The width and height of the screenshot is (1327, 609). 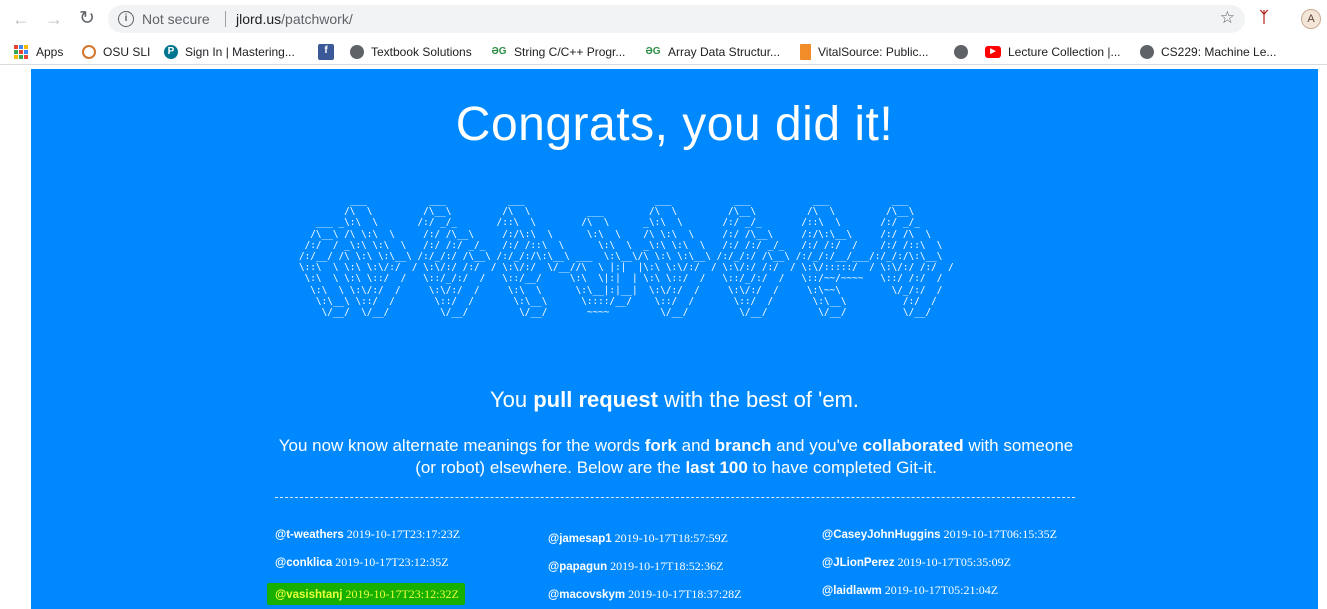 I want to click on list-item: @macovskym 2019-10-17T18:37:28Z, so click(x=678, y=598).